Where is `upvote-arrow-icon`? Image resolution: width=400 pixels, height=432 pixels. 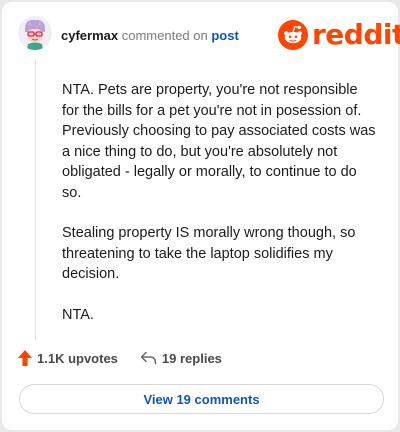
upvote-arrow-icon is located at coordinates (25, 358).